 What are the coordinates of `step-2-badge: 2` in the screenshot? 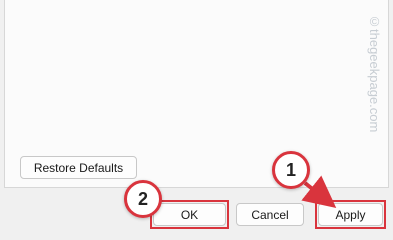 It's located at (143, 199).